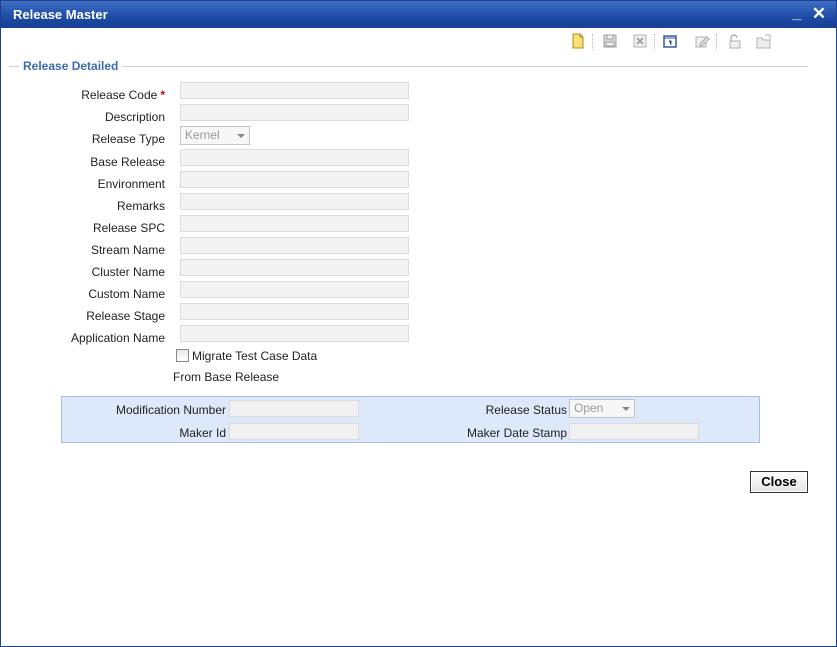 Image resolution: width=837 pixels, height=647 pixels. I want to click on custom-name-label: Custom Name, so click(126, 294).